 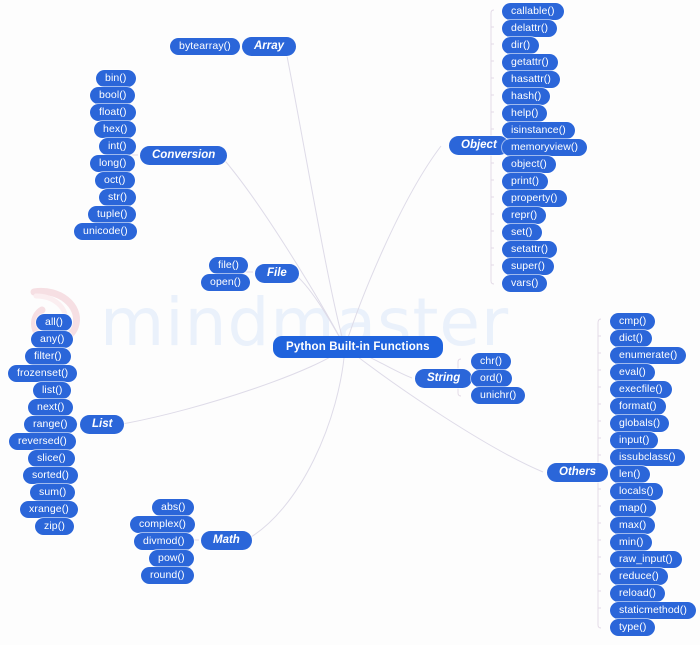 What do you see at coordinates (358, 347) in the screenshot?
I see `root-node: Python Built-in Functions` at bounding box center [358, 347].